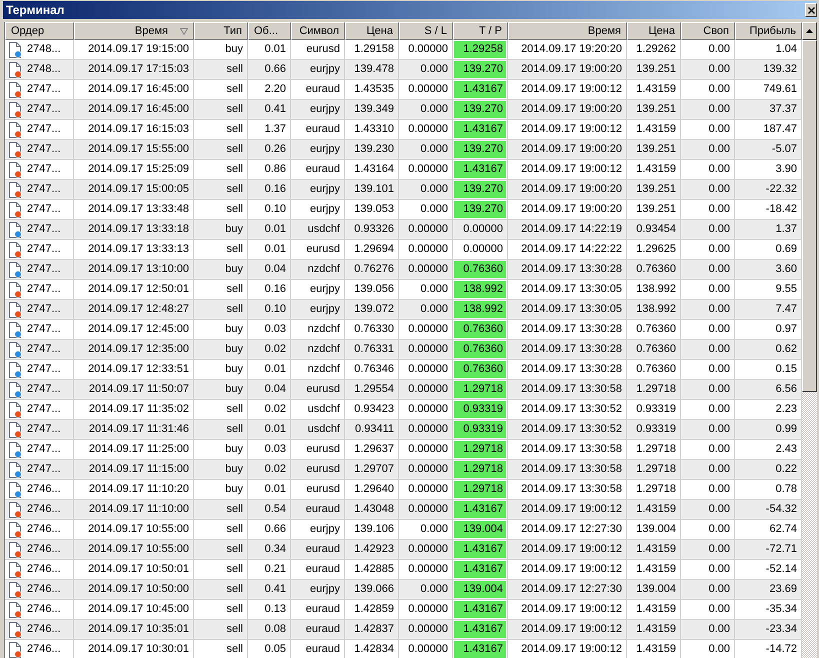 The height and width of the screenshot is (658, 819). I want to click on table-row: 2747... 2014.09.17 11:31:46 sell 0.01 usdchf 0.93411 0.00000 0.93319 2014.09.17 13:30:52 0.93319 0.00 0.99, so click(403, 430).